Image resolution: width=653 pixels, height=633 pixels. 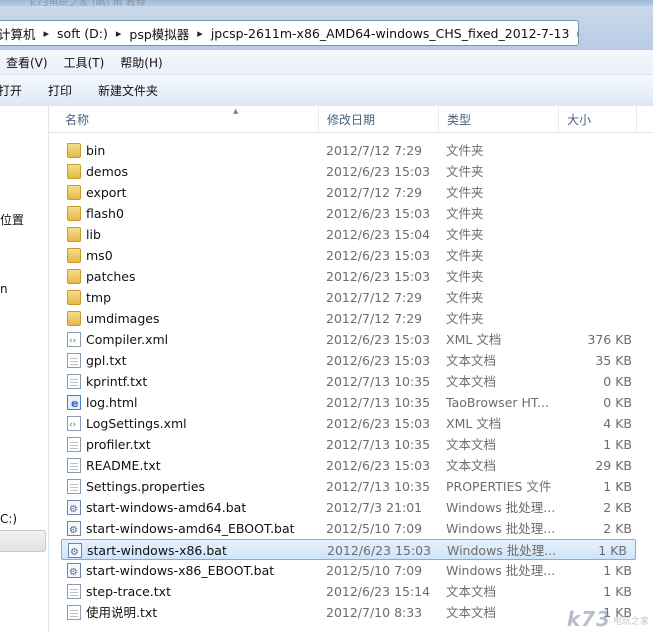 I want to click on file-type: PROPERTIES 文件, so click(x=499, y=486).